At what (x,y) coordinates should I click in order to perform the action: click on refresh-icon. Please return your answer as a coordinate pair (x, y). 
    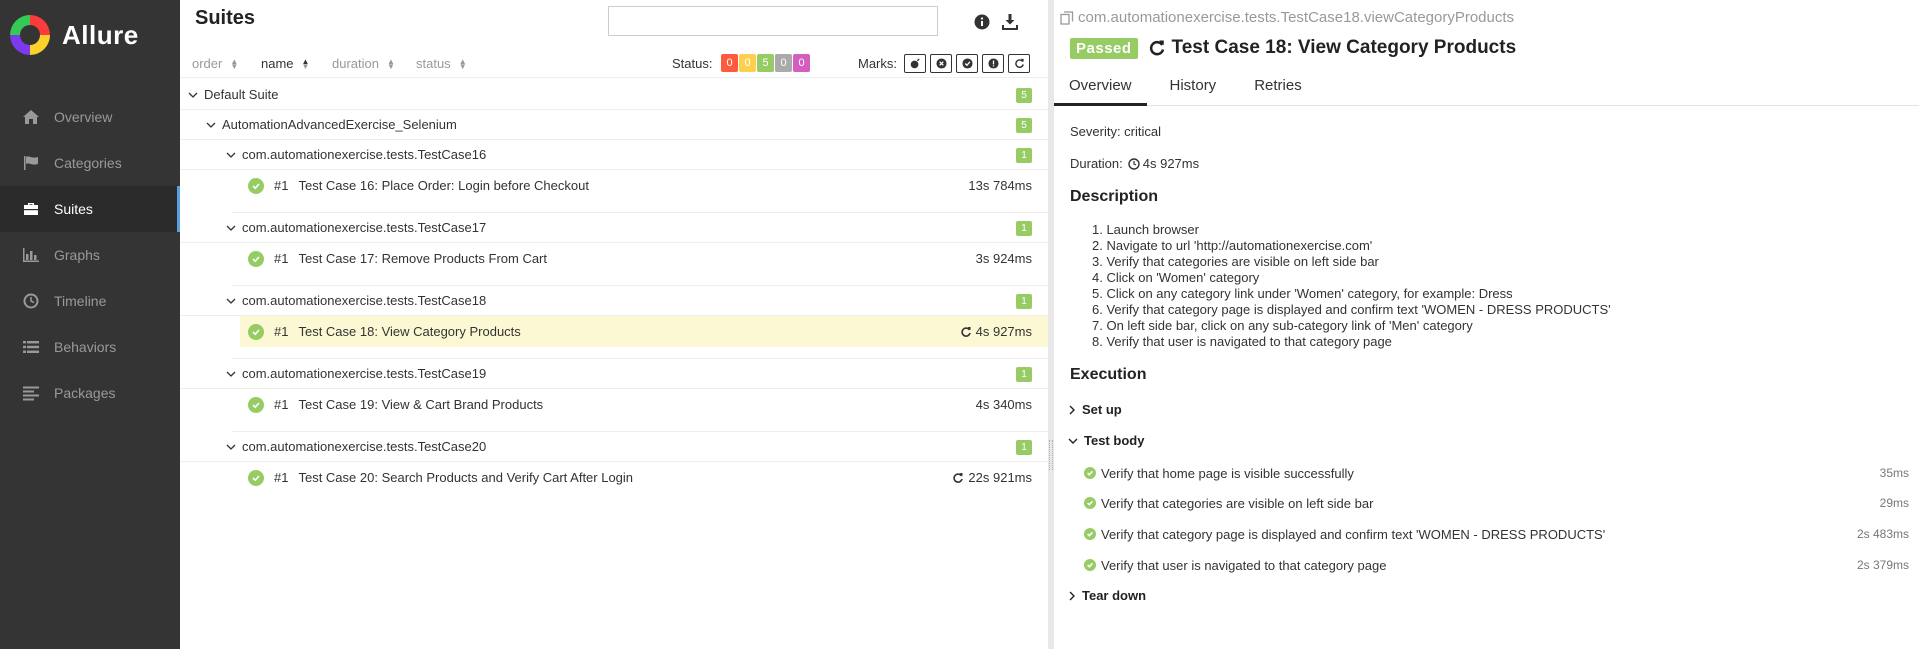
    Looking at the image, I should click on (1019, 63).